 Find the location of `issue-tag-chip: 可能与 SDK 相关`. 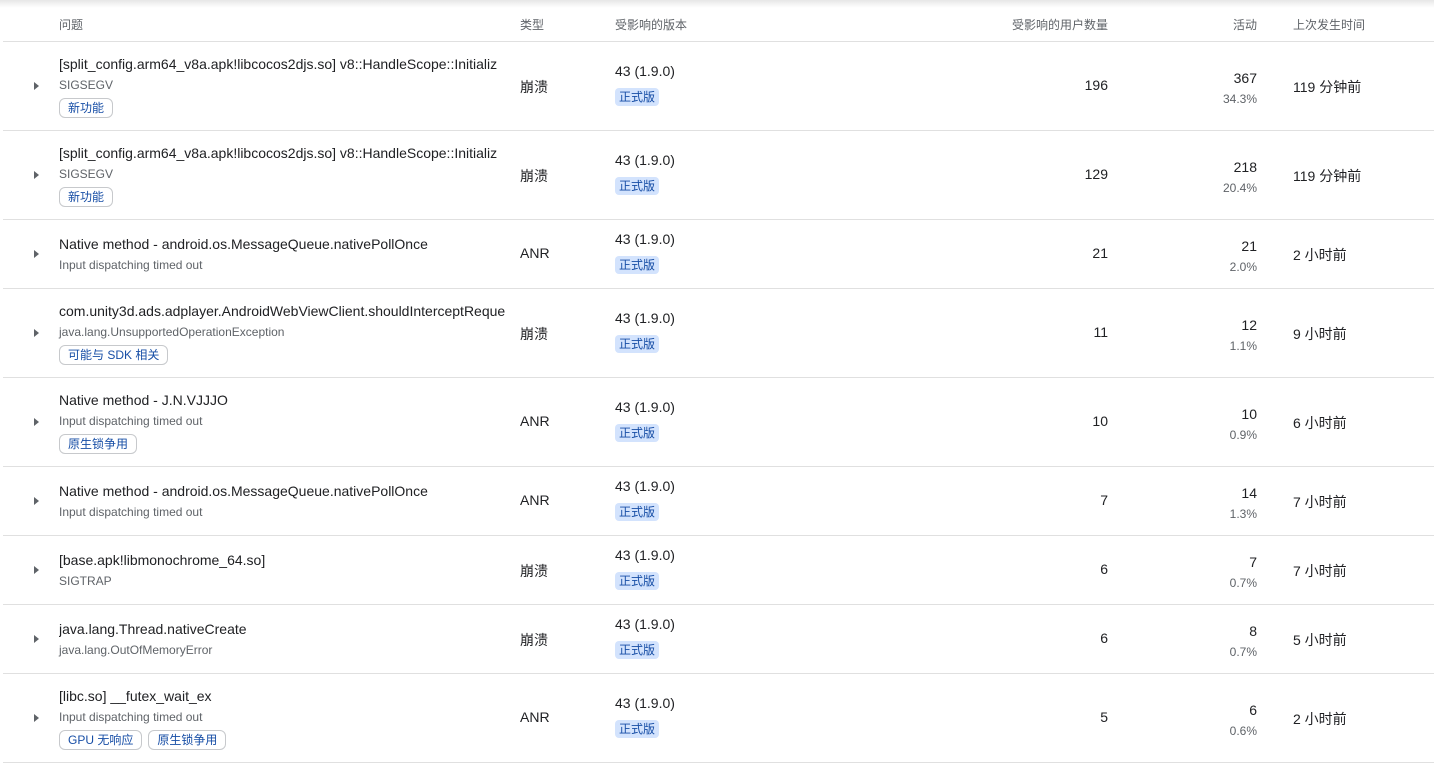

issue-tag-chip: 可能与 SDK 相关 is located at coordinates (114, 355).